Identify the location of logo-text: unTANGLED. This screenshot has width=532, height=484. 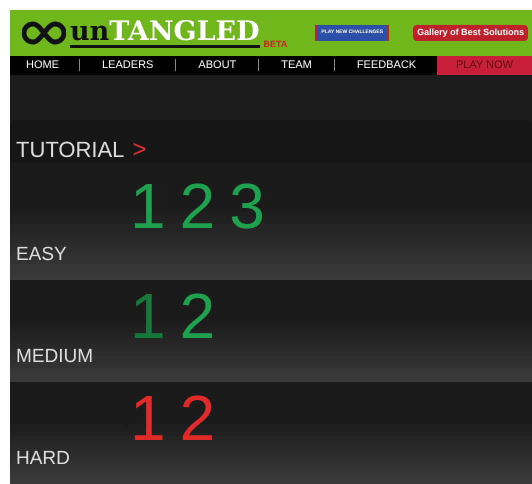
(165, 33).